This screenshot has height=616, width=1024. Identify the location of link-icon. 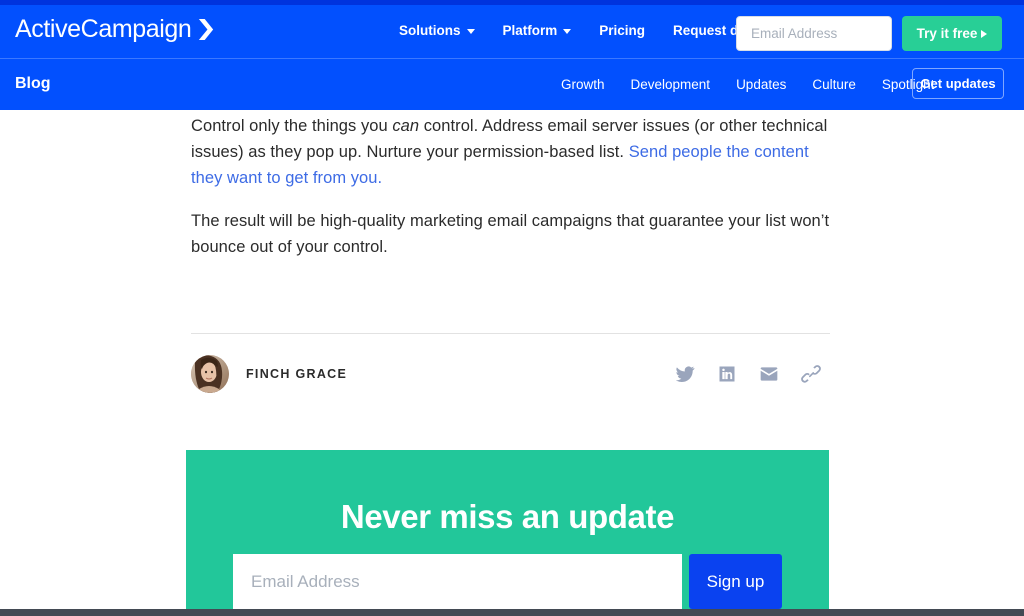
(811, 374).